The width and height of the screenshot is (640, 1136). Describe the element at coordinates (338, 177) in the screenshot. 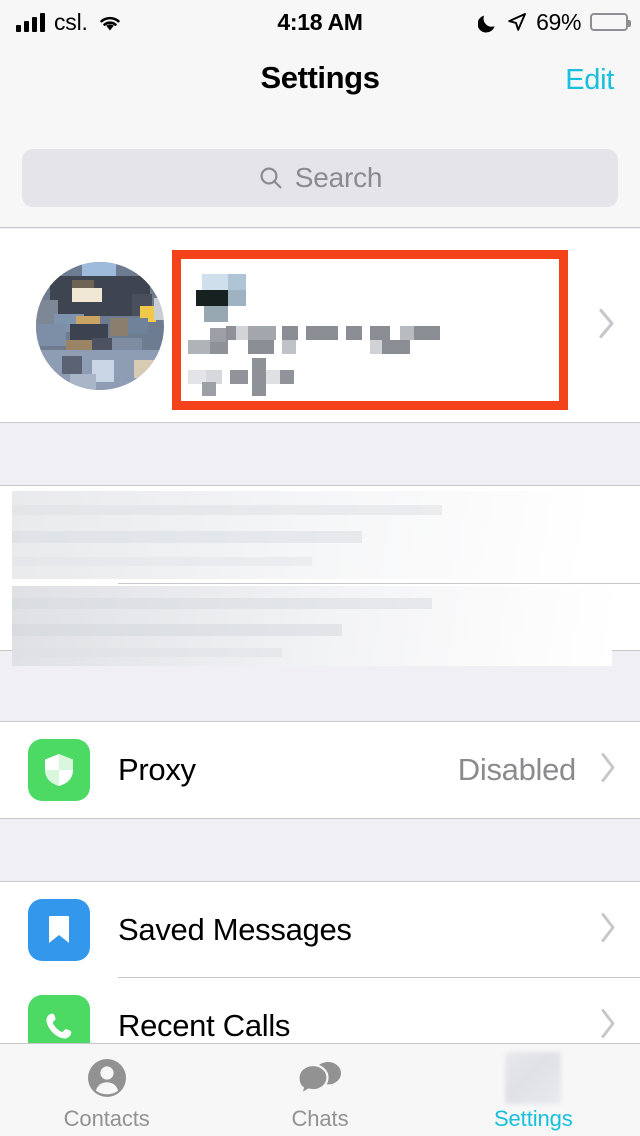

I see `search-placeholder: Search` at that location.